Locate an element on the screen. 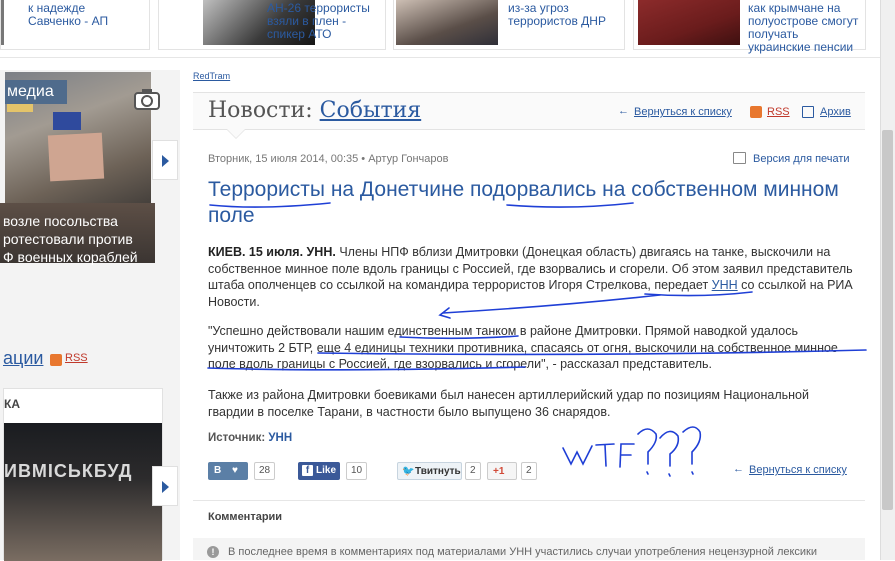 This screenshot has height=561, width=895. unn-link: УНН is located at coordinates (725, 285).